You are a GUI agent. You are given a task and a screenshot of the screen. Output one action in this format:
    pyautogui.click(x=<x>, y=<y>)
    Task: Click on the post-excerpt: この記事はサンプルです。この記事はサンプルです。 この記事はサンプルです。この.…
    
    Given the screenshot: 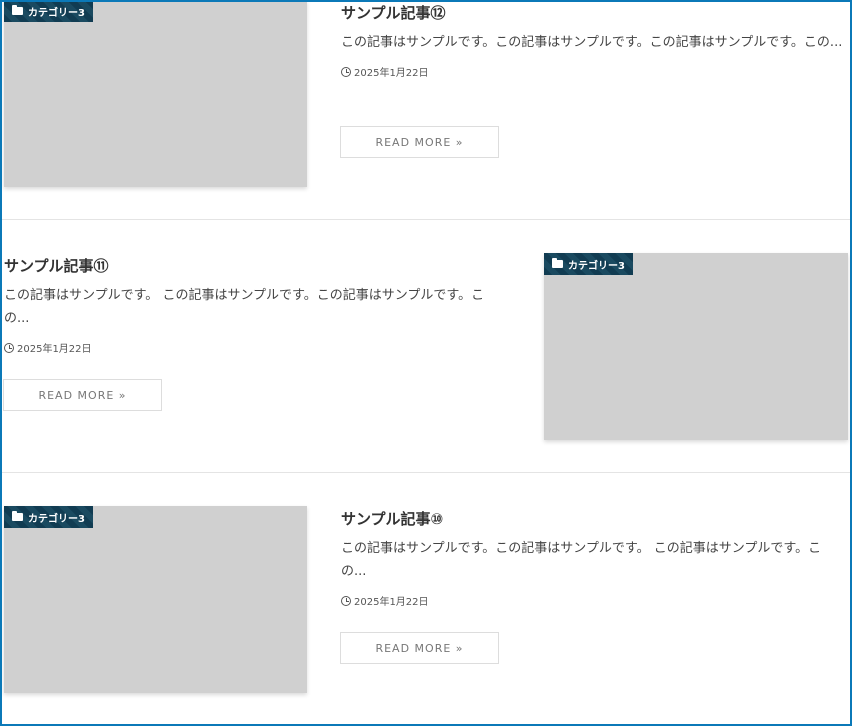 What is the action you would take?
    pyautogui.click(x=581, y=560)
    